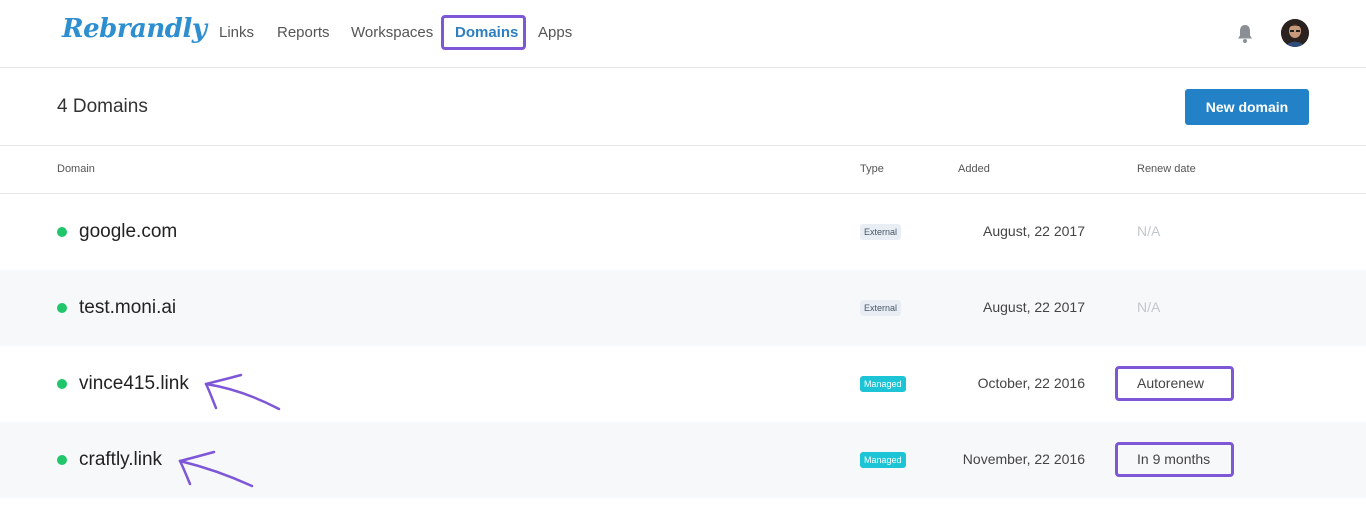  I want to click on renew-date: Autorenew, so click(1170, 383).